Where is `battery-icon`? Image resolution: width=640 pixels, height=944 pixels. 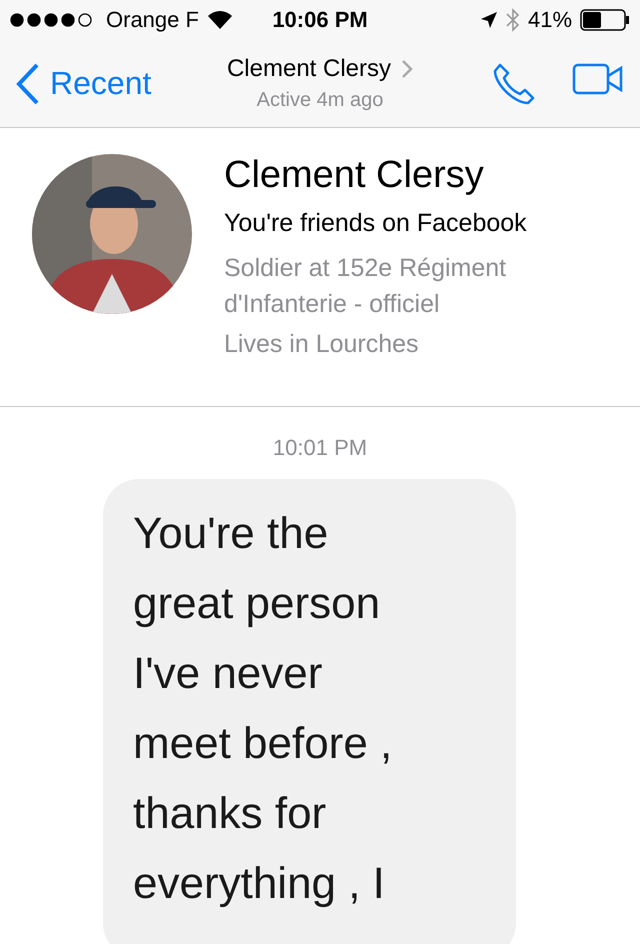 battery-icon is located at coordinates (605, 20).